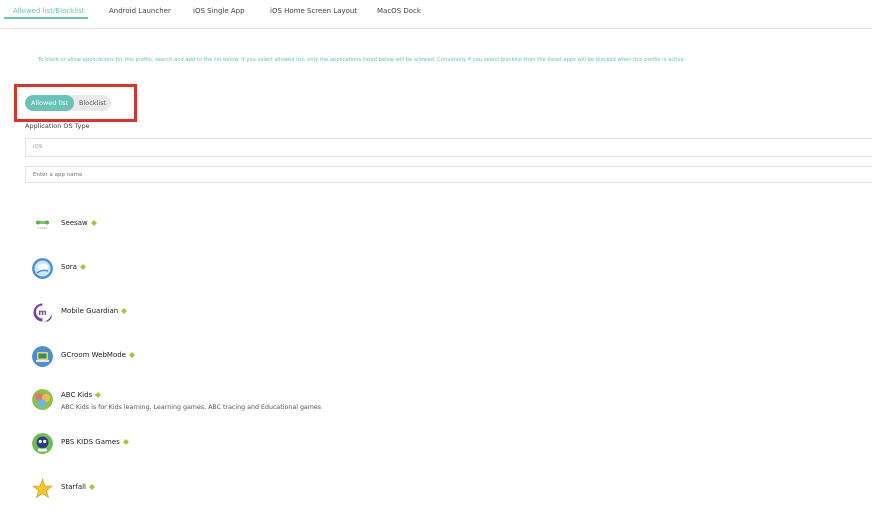 This screenshot has width=872, height=514. Describe the element at coordinates (399, 14) in the screenshot. I see `tab-macos-dock: MacOS Dock` at that location.